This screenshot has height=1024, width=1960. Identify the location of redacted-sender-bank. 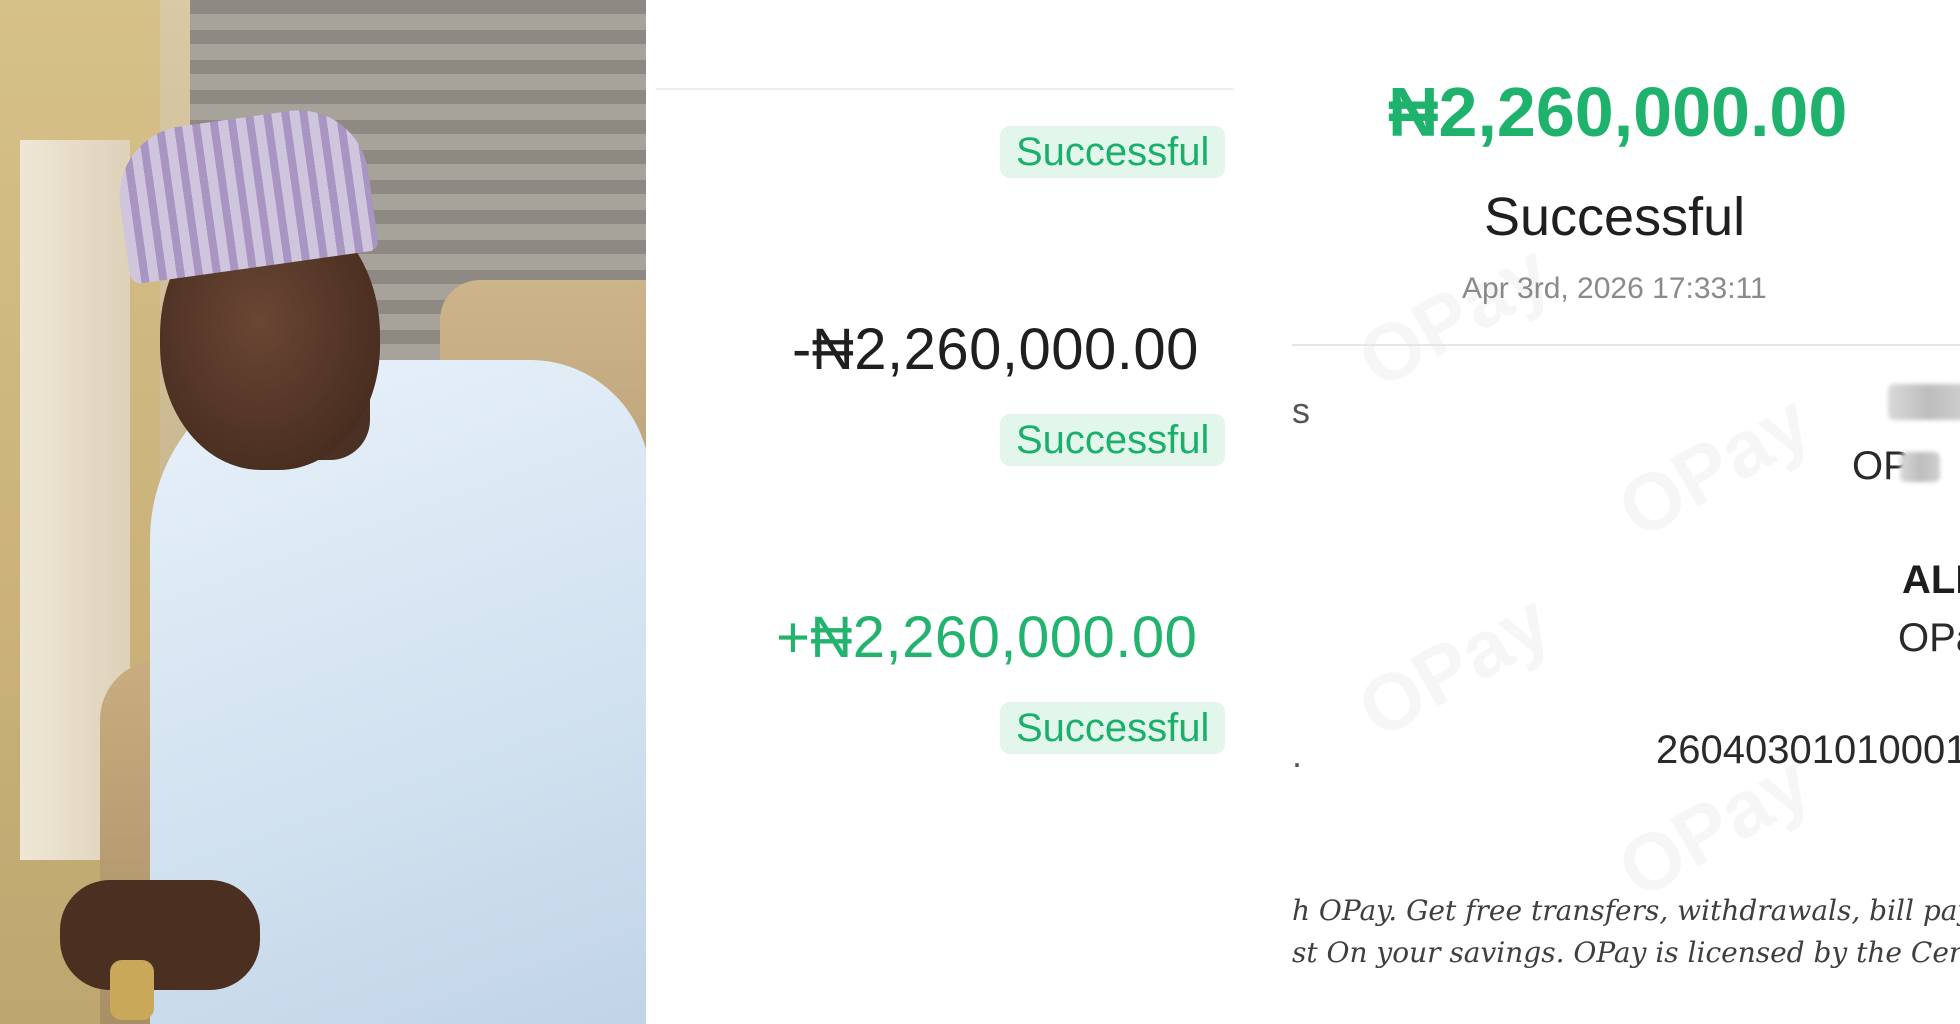
(1920, 467).